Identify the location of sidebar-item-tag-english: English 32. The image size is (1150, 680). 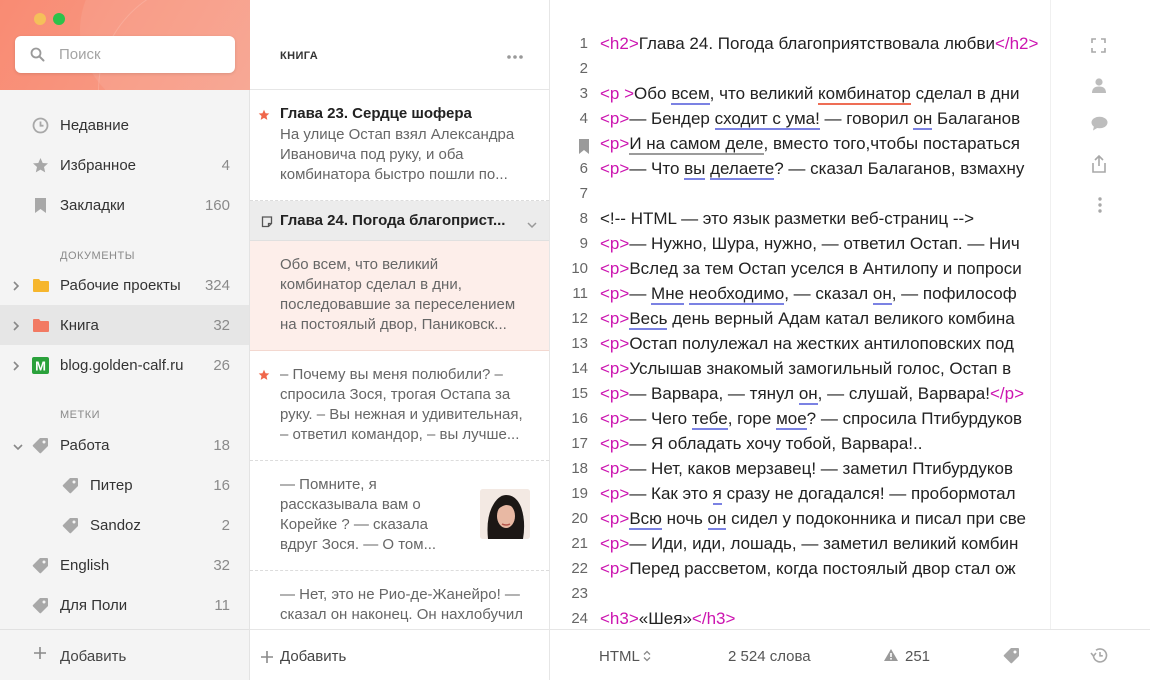
(124, 565).